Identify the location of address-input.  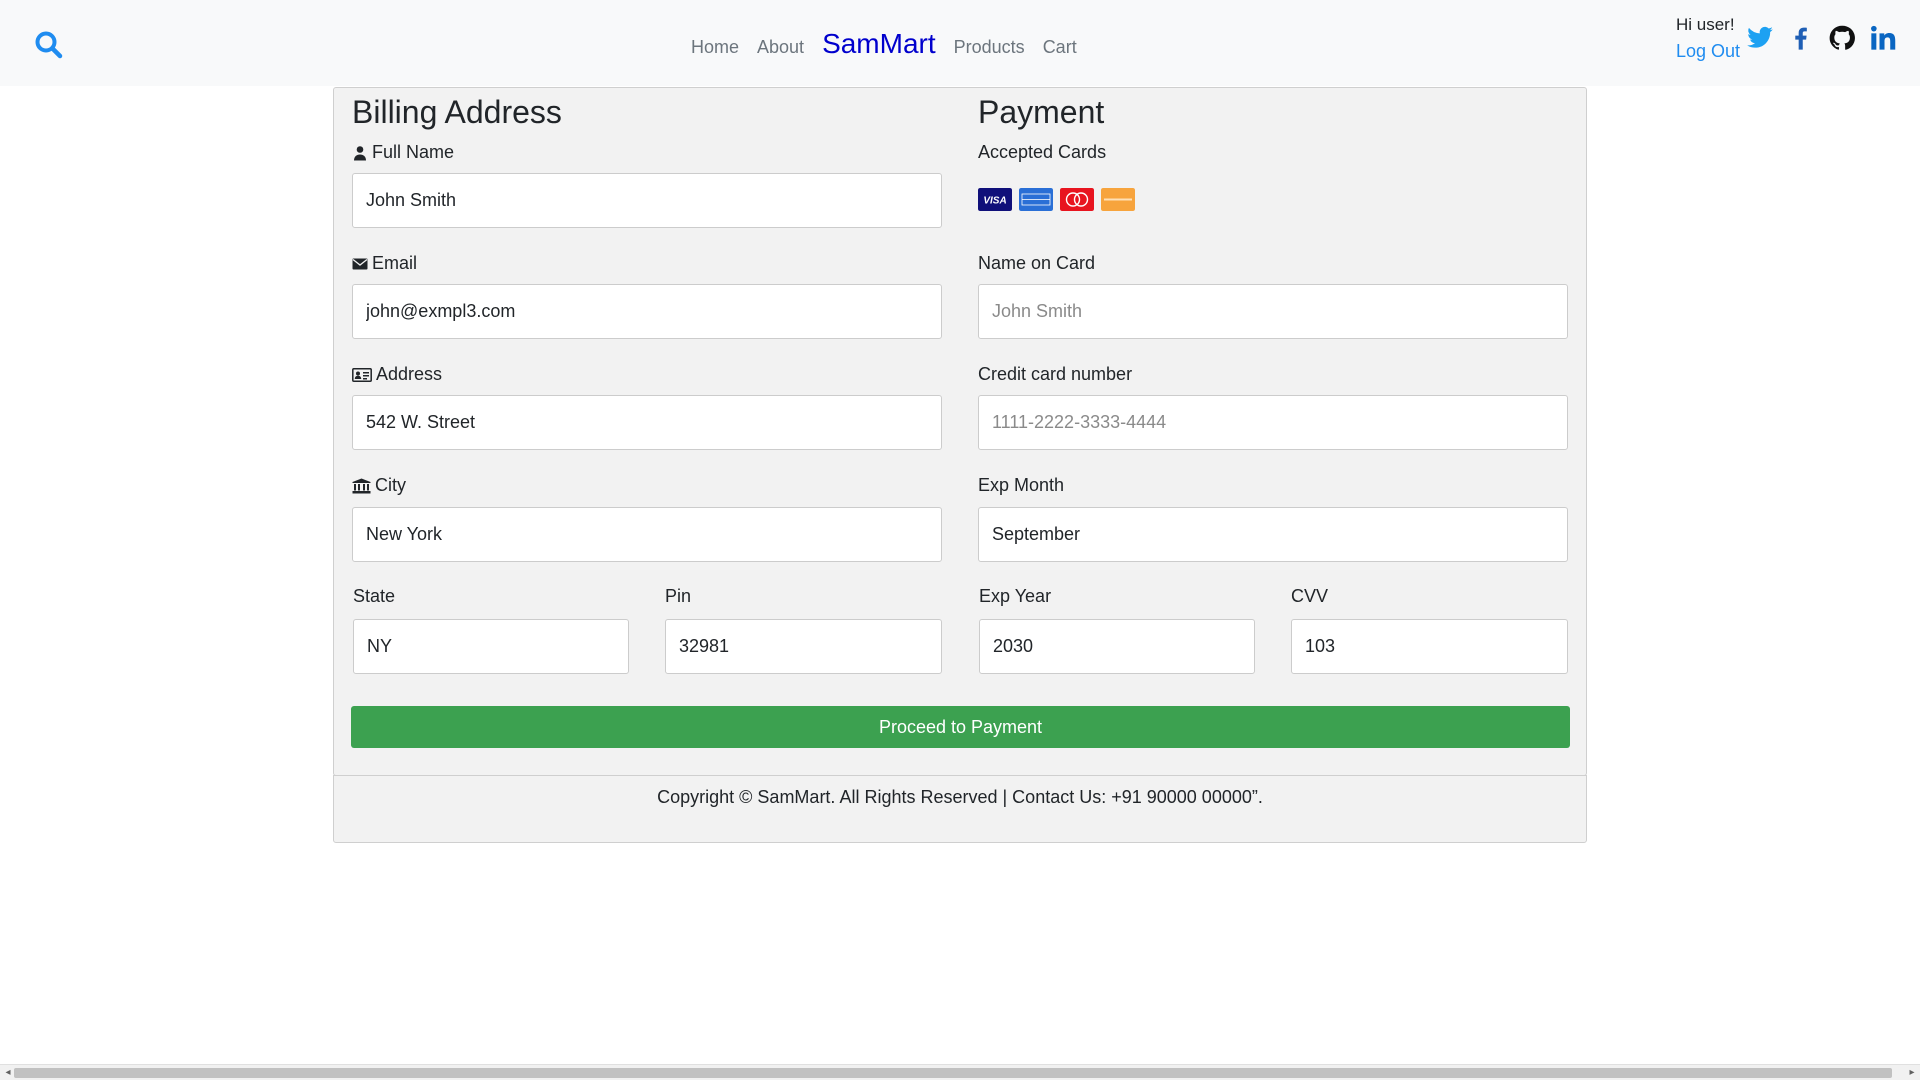
(647, 422).